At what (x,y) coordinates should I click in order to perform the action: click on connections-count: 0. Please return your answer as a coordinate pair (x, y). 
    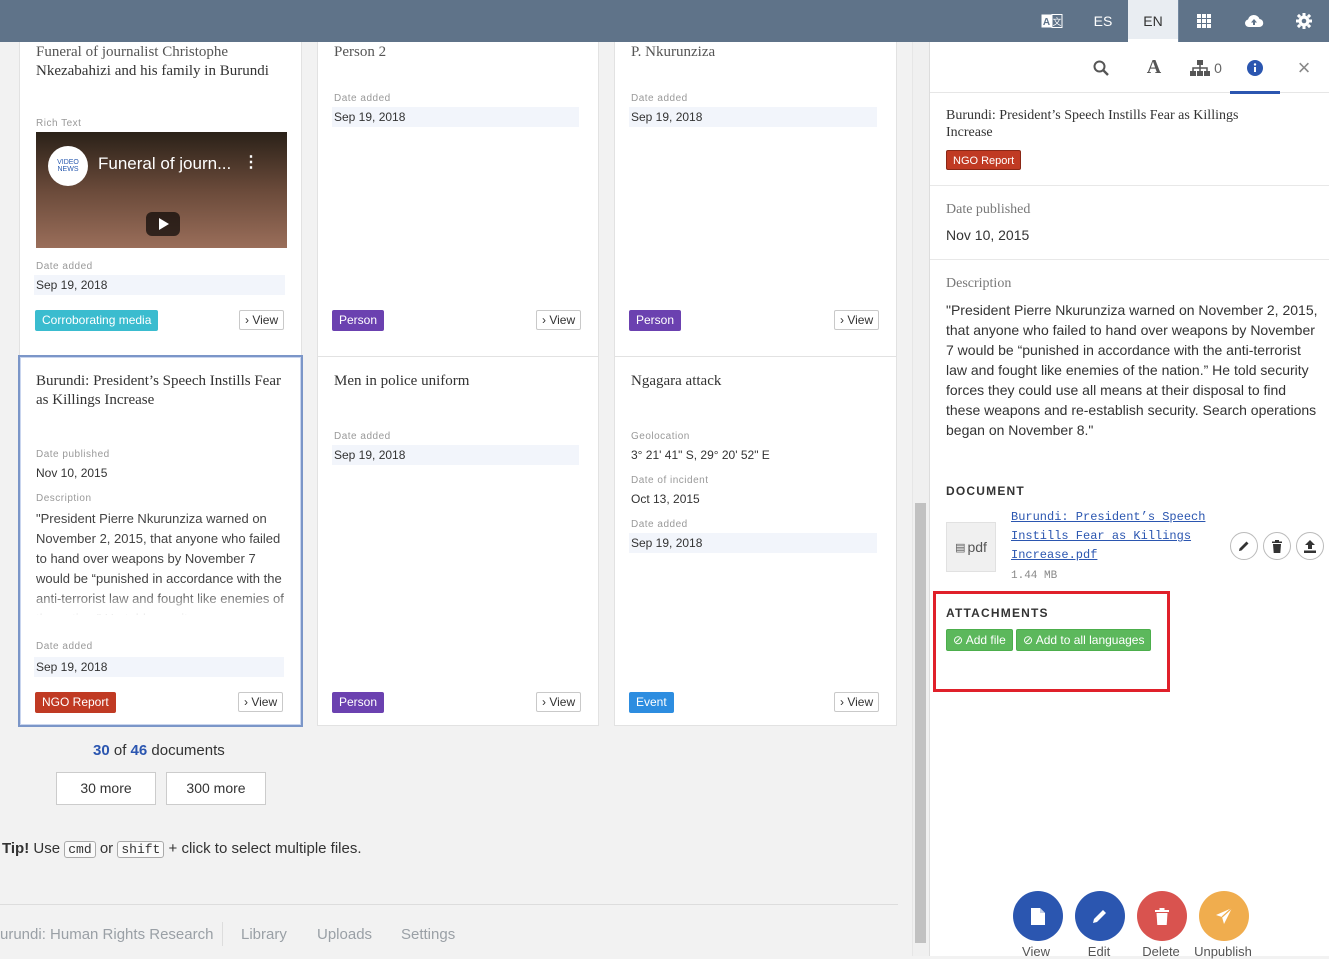
    Looking at the image, I should click on (1218, 67).